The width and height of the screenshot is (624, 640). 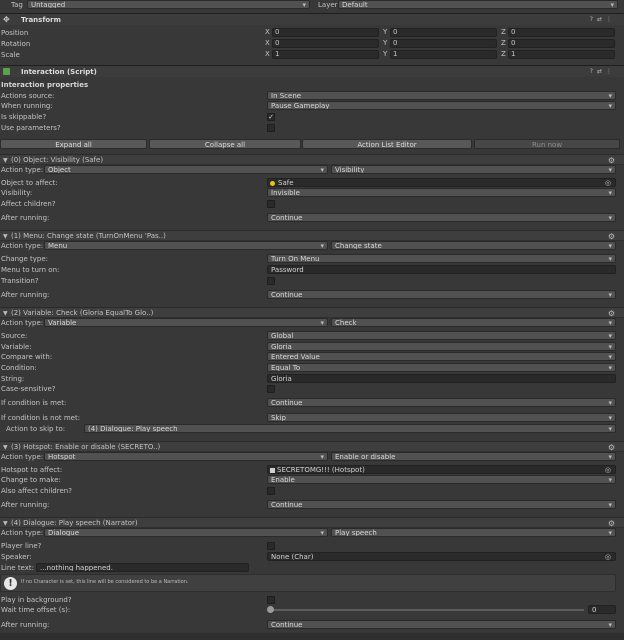 I want to click on affect-children-row: Affect children?, so click(x=312, y=204).